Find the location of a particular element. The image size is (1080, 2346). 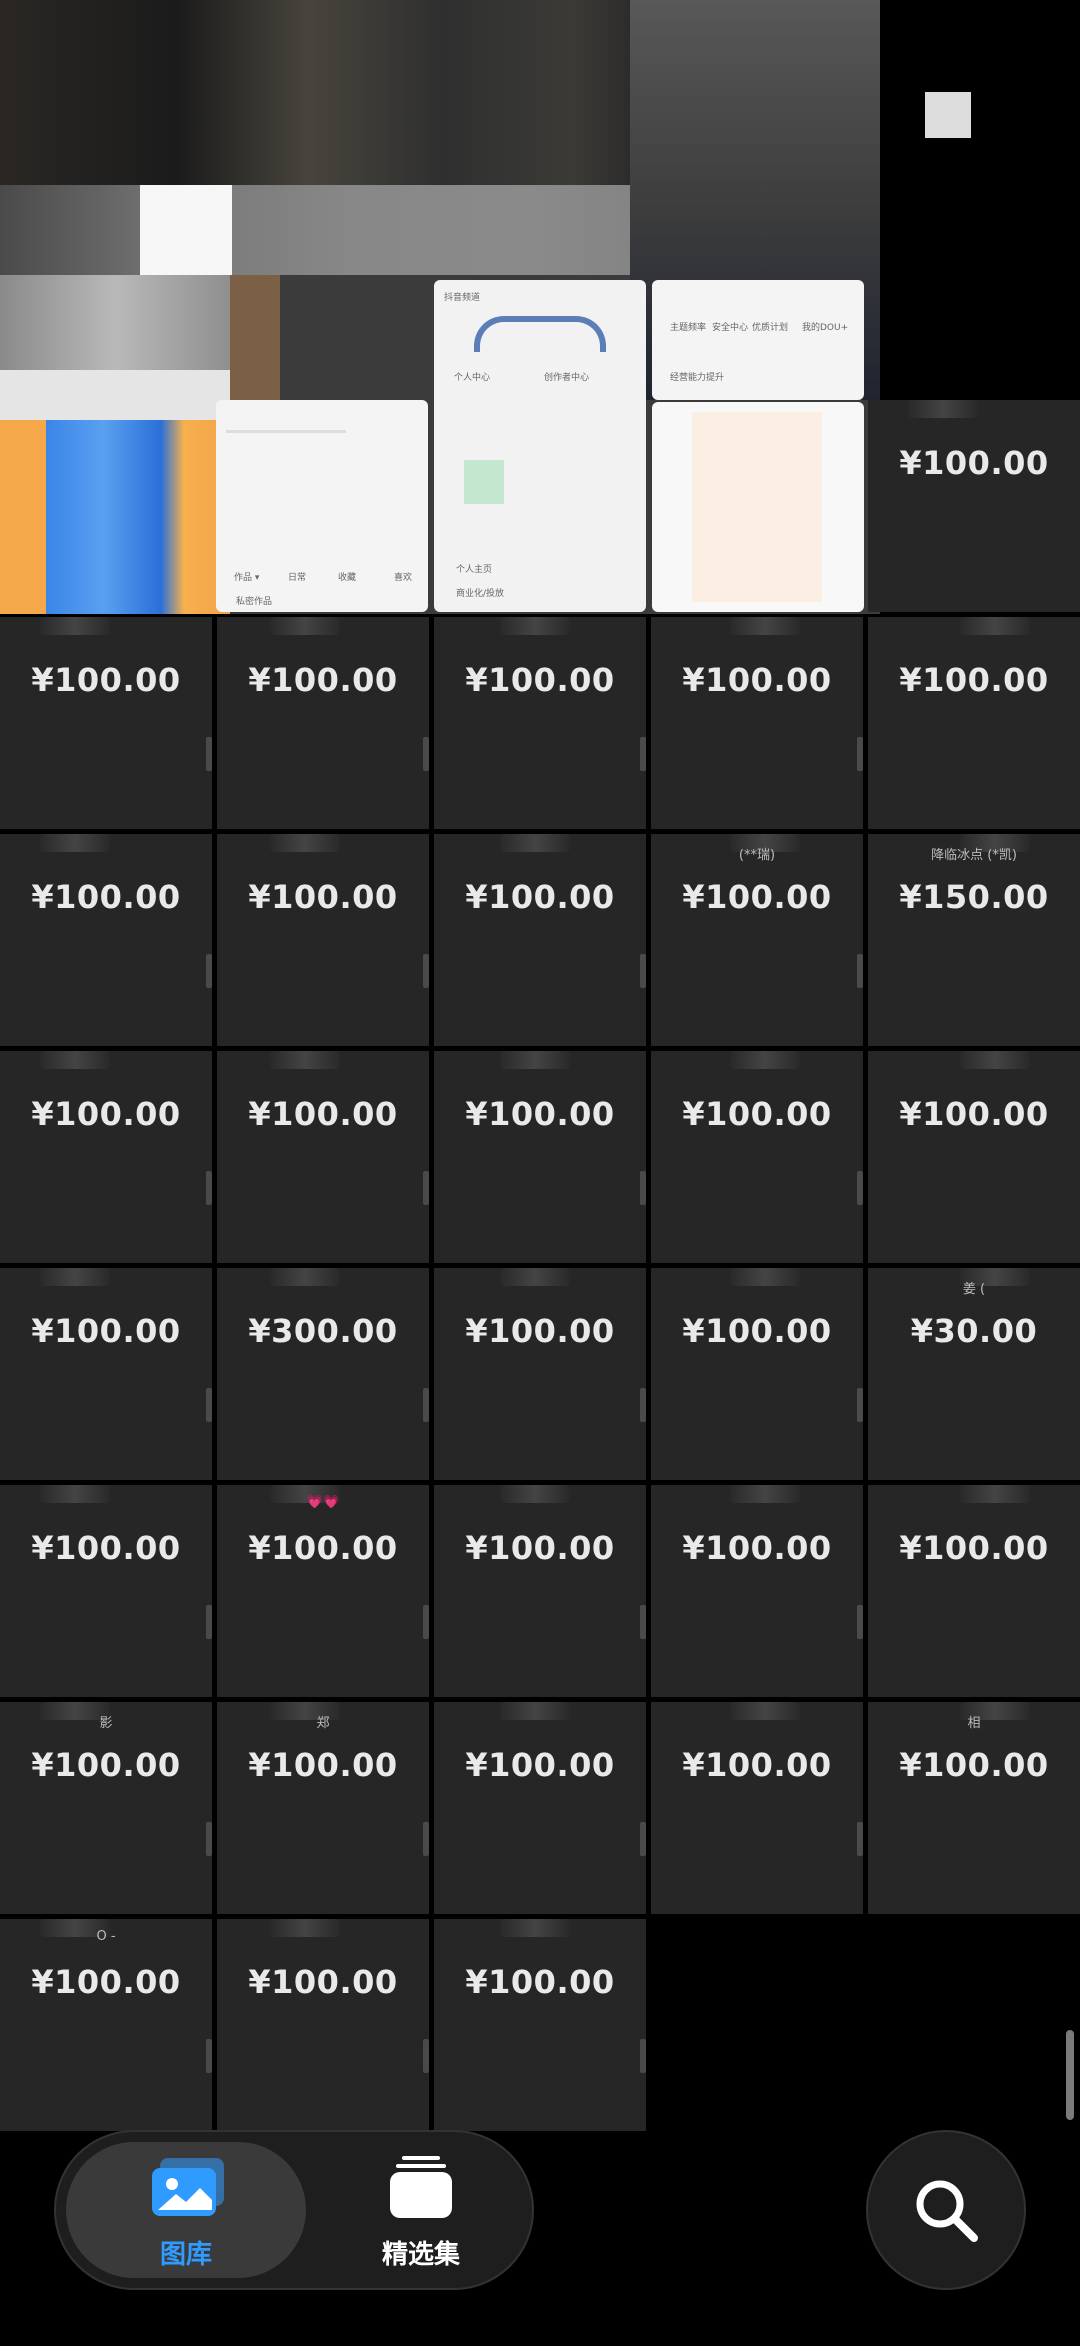

thumb-text: 安全中心 is located at coordinates (730, 328).